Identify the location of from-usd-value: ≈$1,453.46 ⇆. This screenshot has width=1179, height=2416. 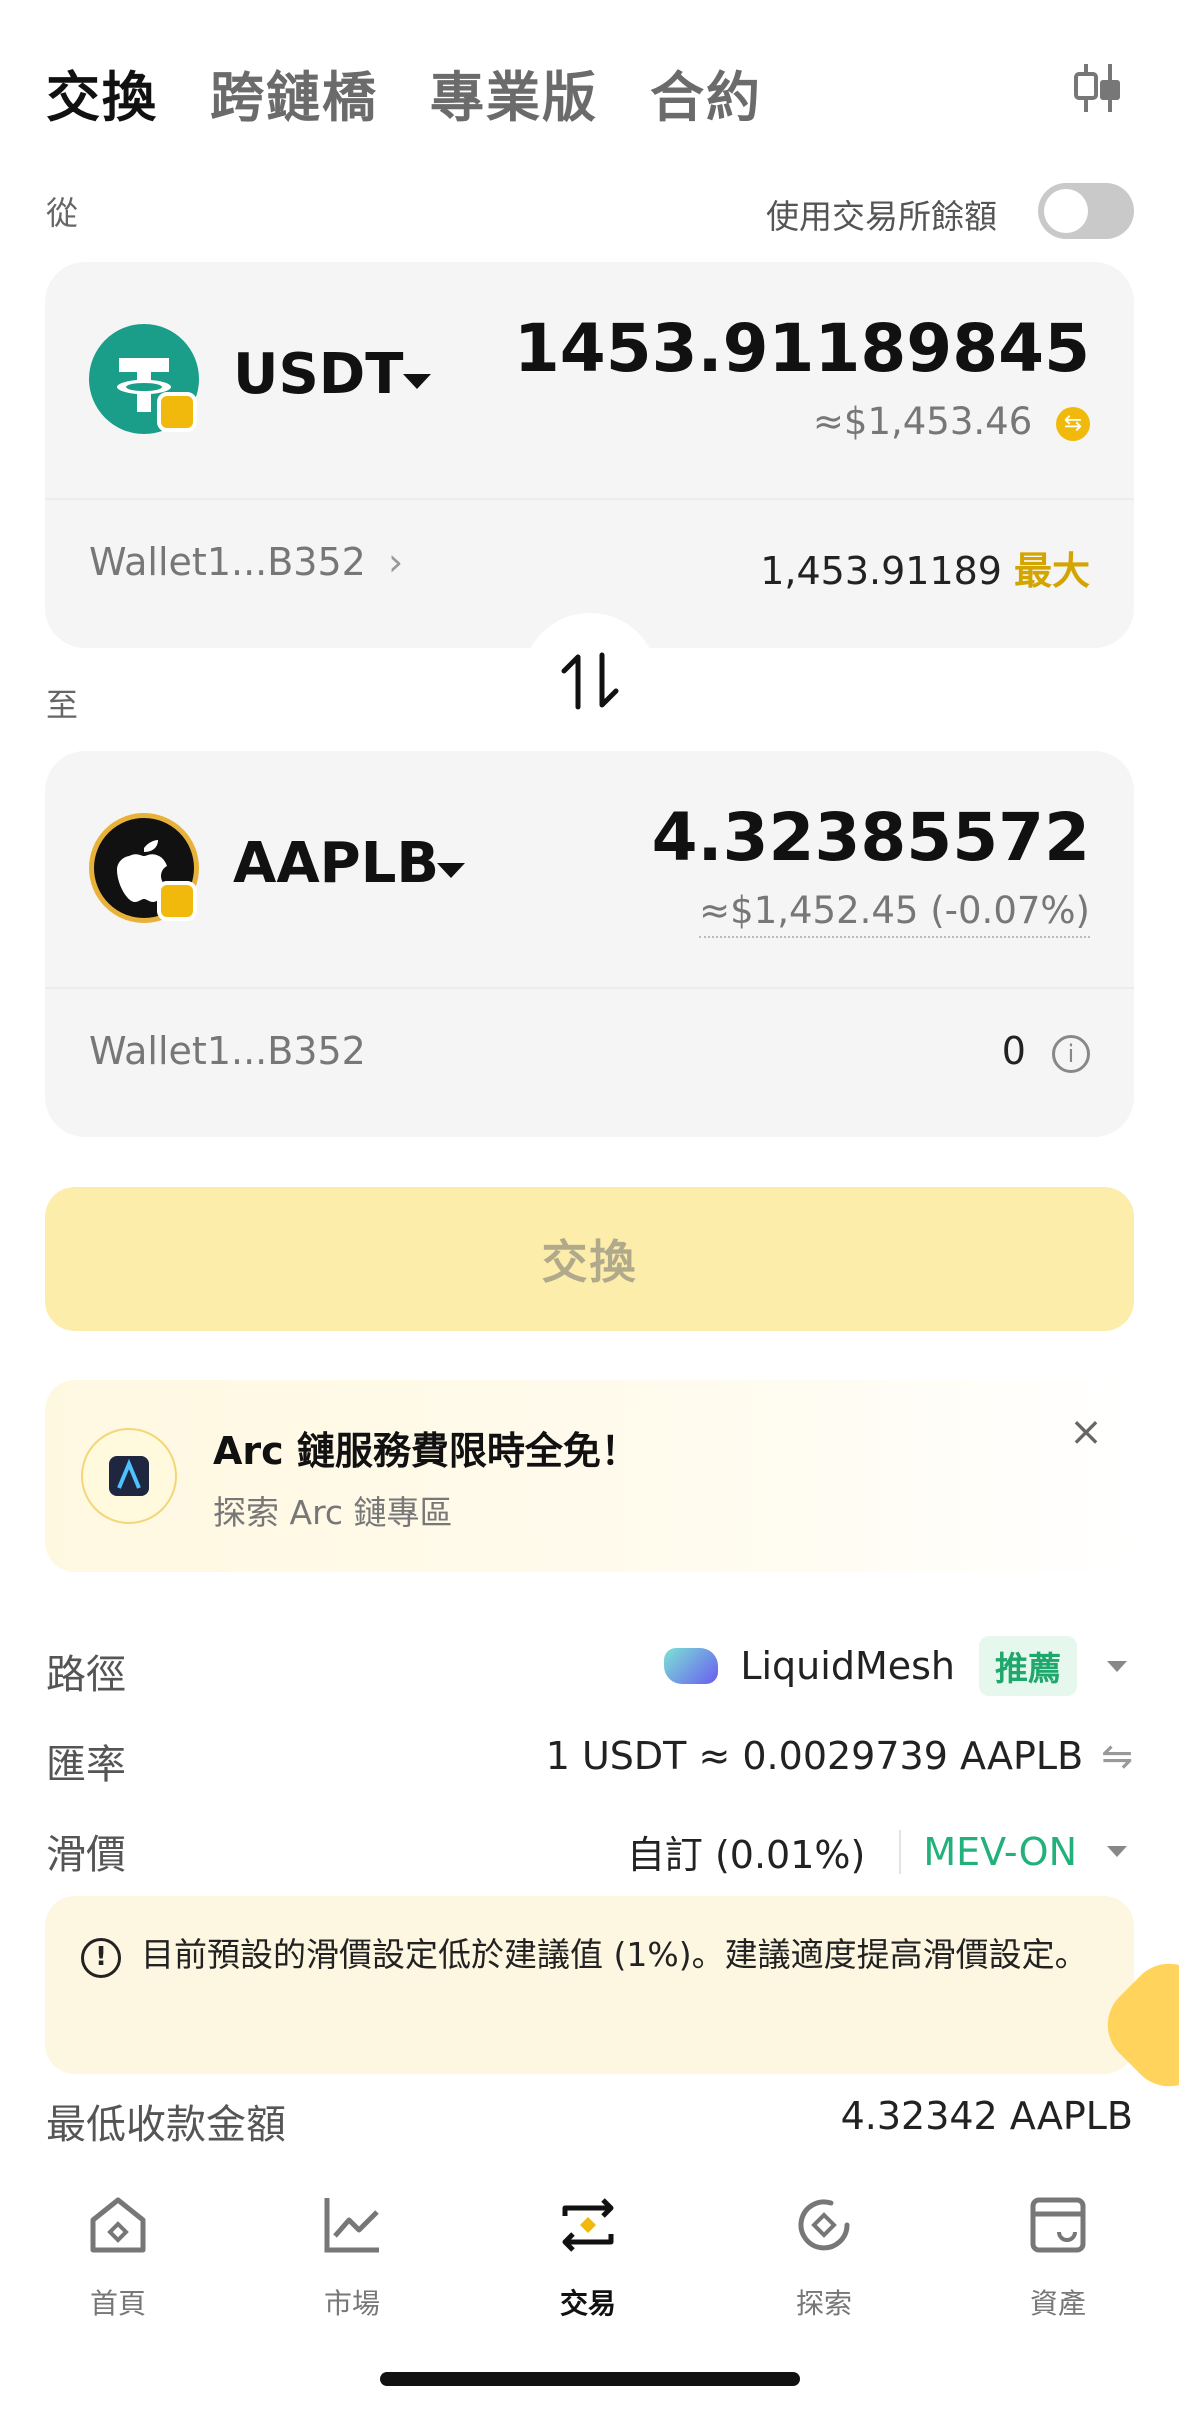
(951, 421).